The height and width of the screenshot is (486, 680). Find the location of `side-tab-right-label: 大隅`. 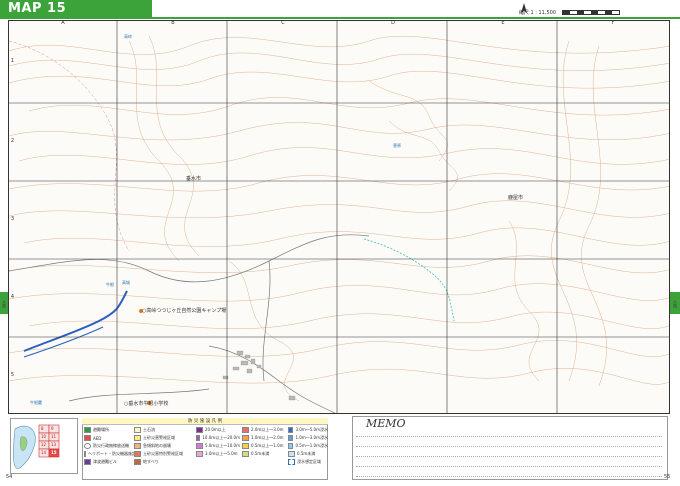

side-tab-right-label: 大隅 is located at coordinates (675, 304).